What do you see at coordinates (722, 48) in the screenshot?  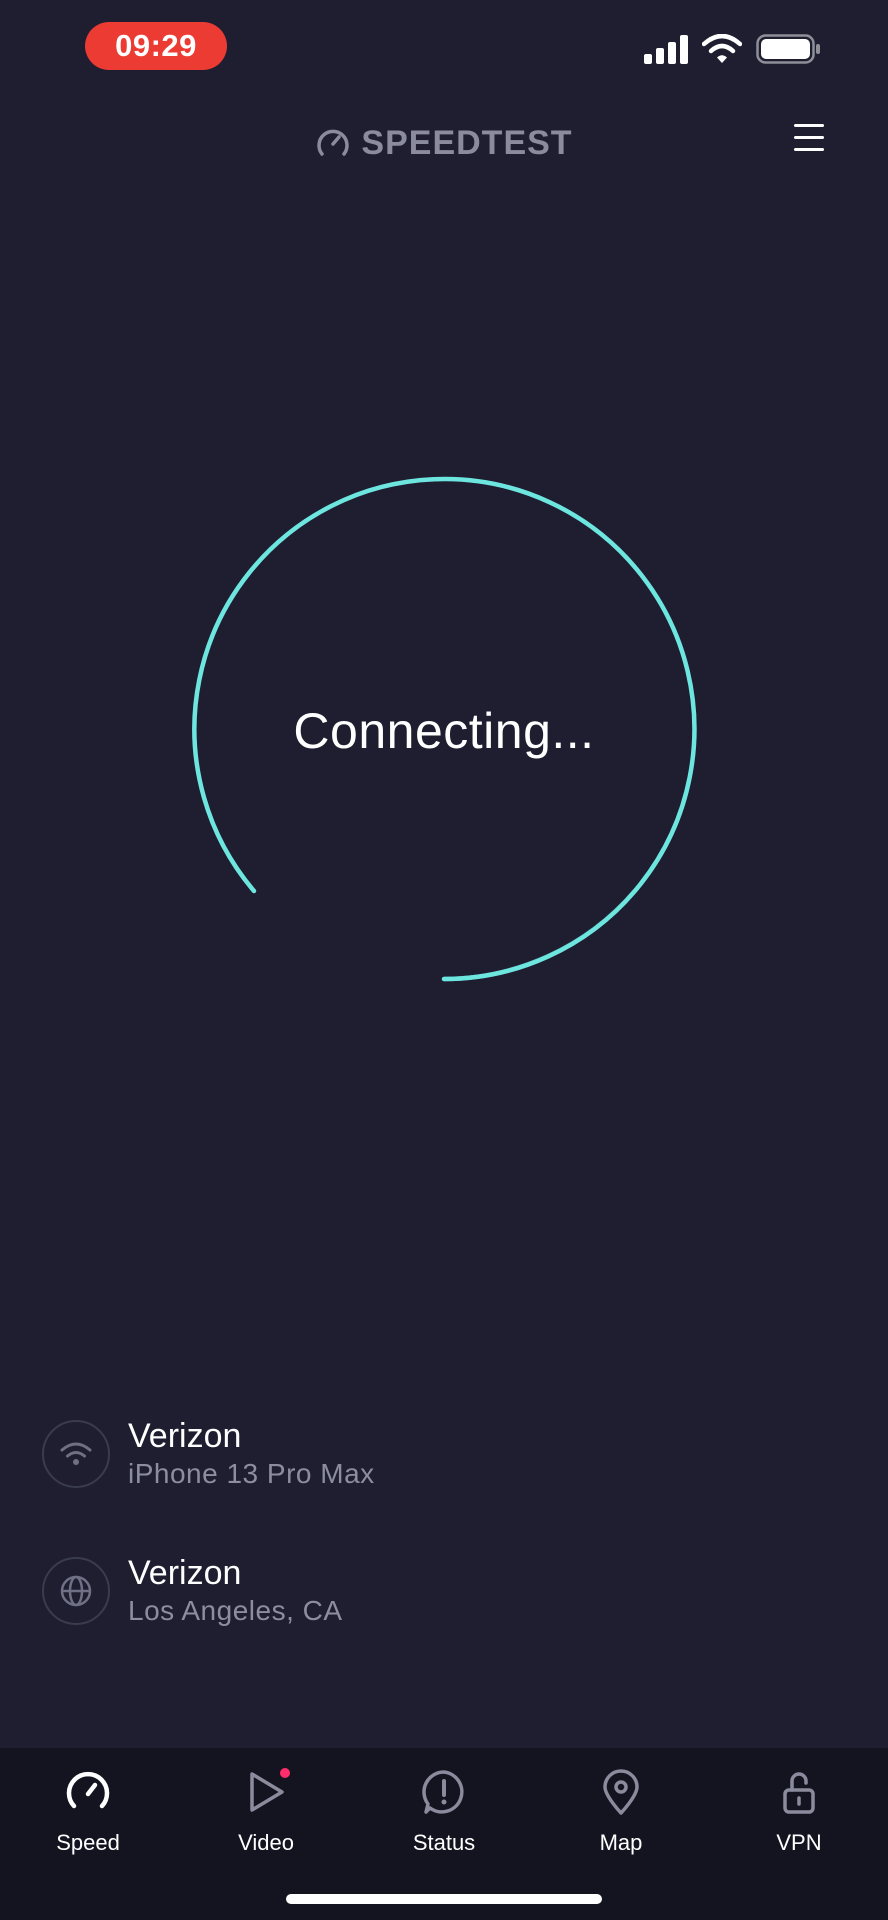 I see `wifi-status-icon` at bounding box center [722, 48].